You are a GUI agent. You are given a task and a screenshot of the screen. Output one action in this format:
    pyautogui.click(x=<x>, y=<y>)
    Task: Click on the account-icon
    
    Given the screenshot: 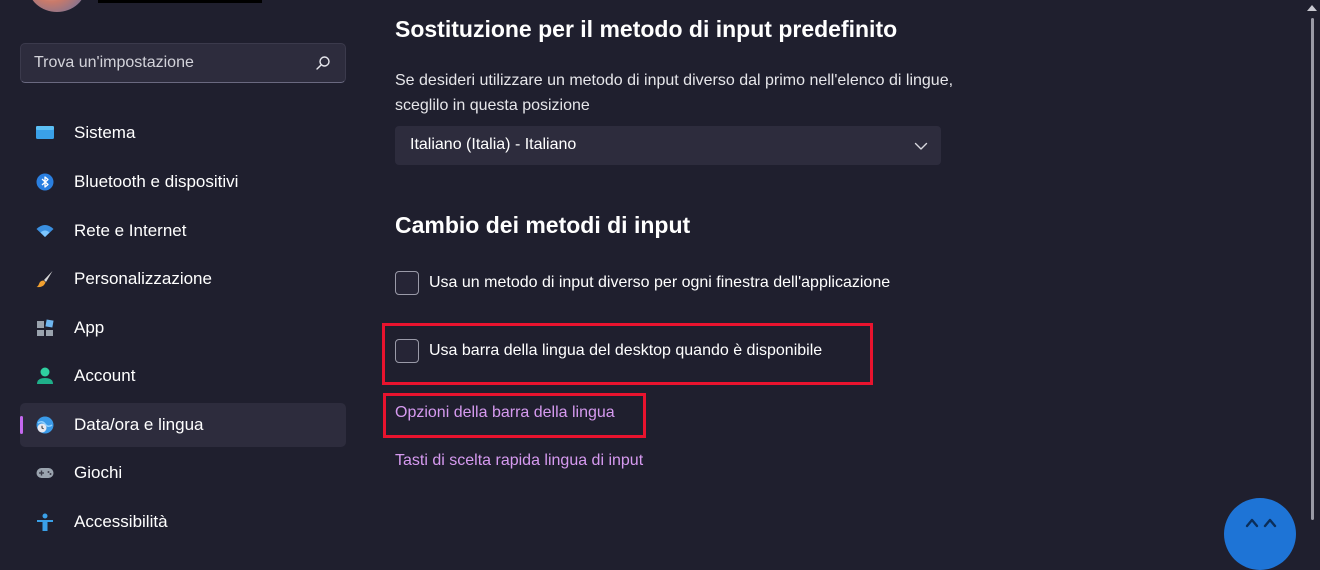 What is the action you would take?
    pyautogui.click(x=45, y=375)
    